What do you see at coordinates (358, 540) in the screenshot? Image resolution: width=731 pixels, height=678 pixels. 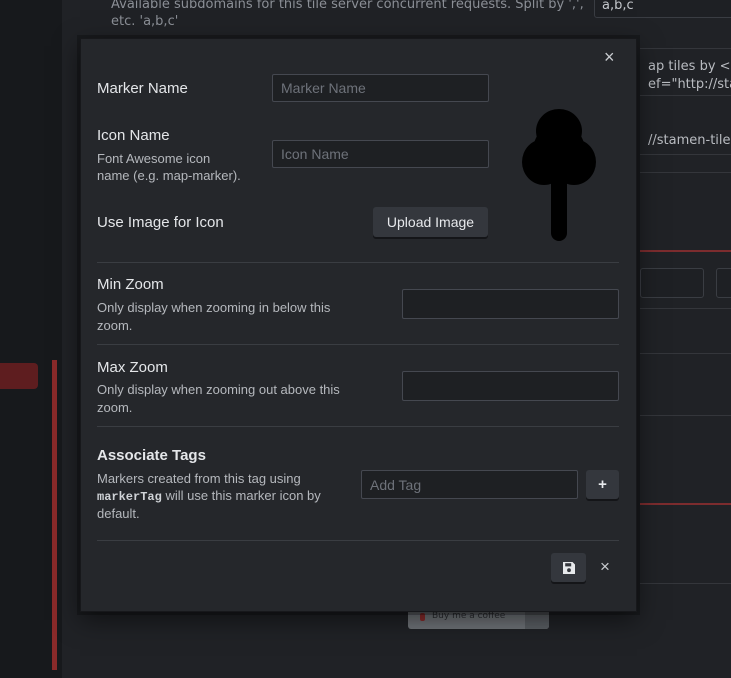 I see `footer-divider` at bounding box center [358, 540].